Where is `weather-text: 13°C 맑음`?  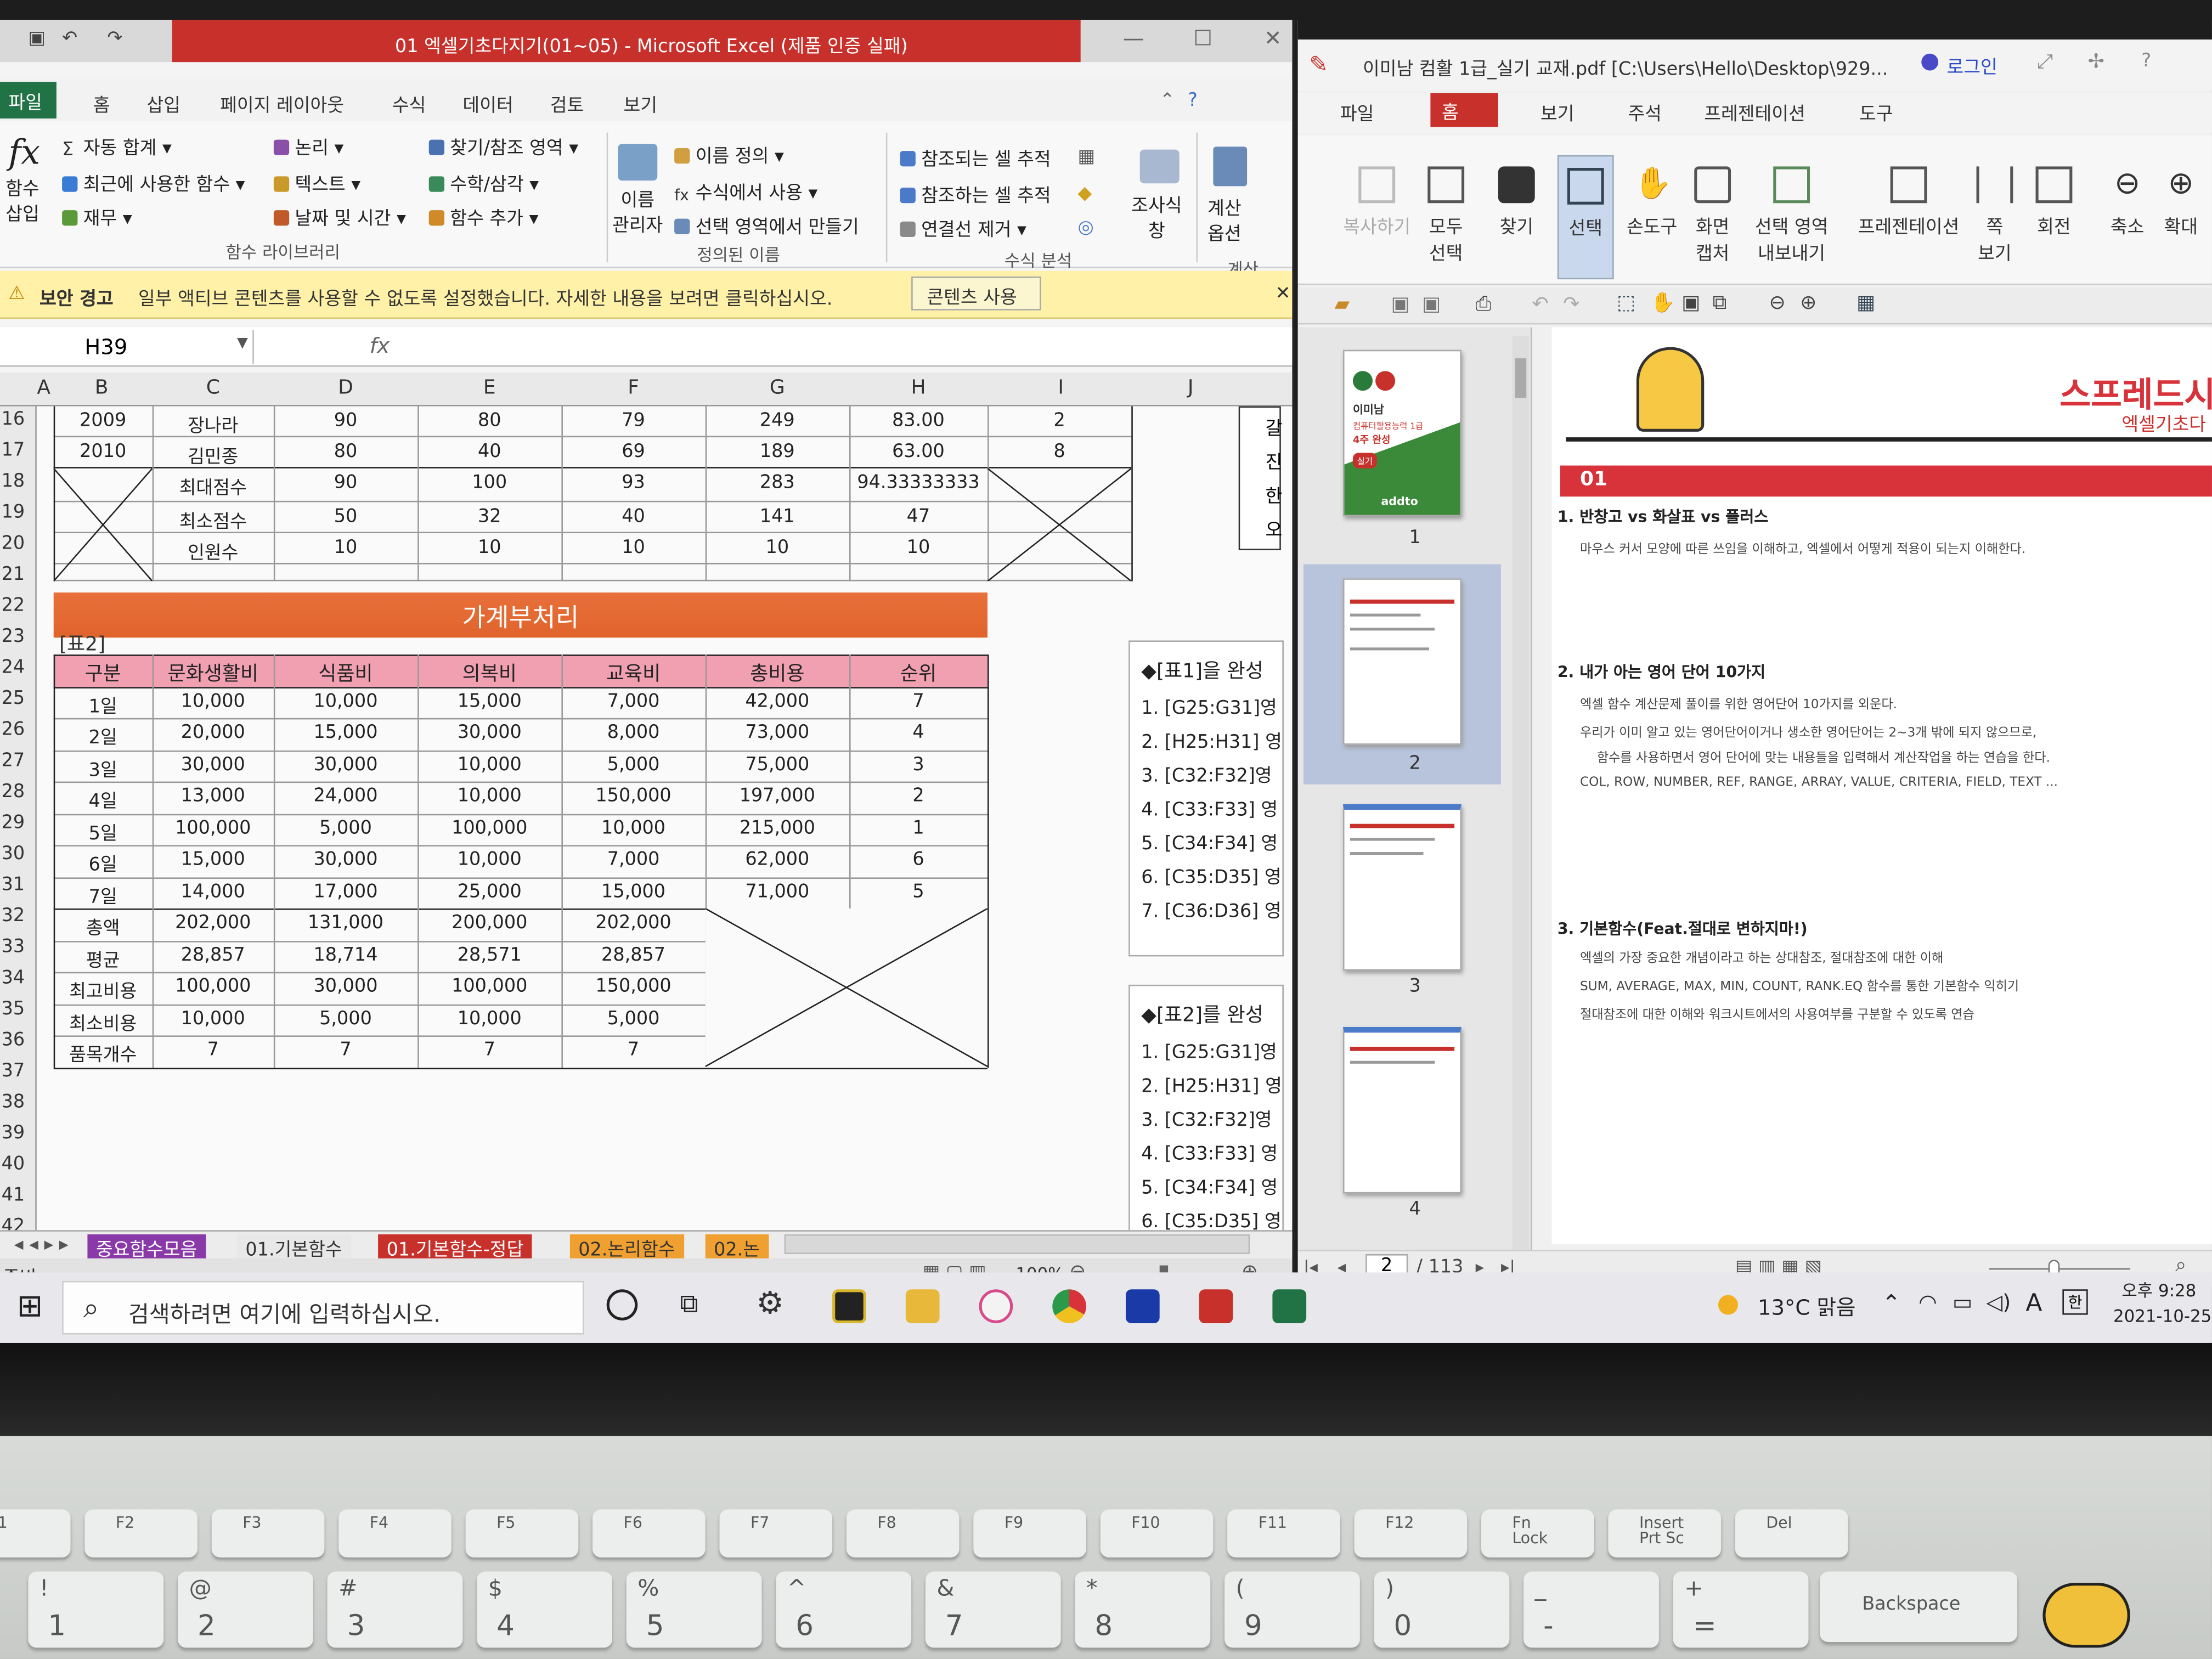
weather-text: 13°C 맑음 is located at coordinates (1807, 1307).